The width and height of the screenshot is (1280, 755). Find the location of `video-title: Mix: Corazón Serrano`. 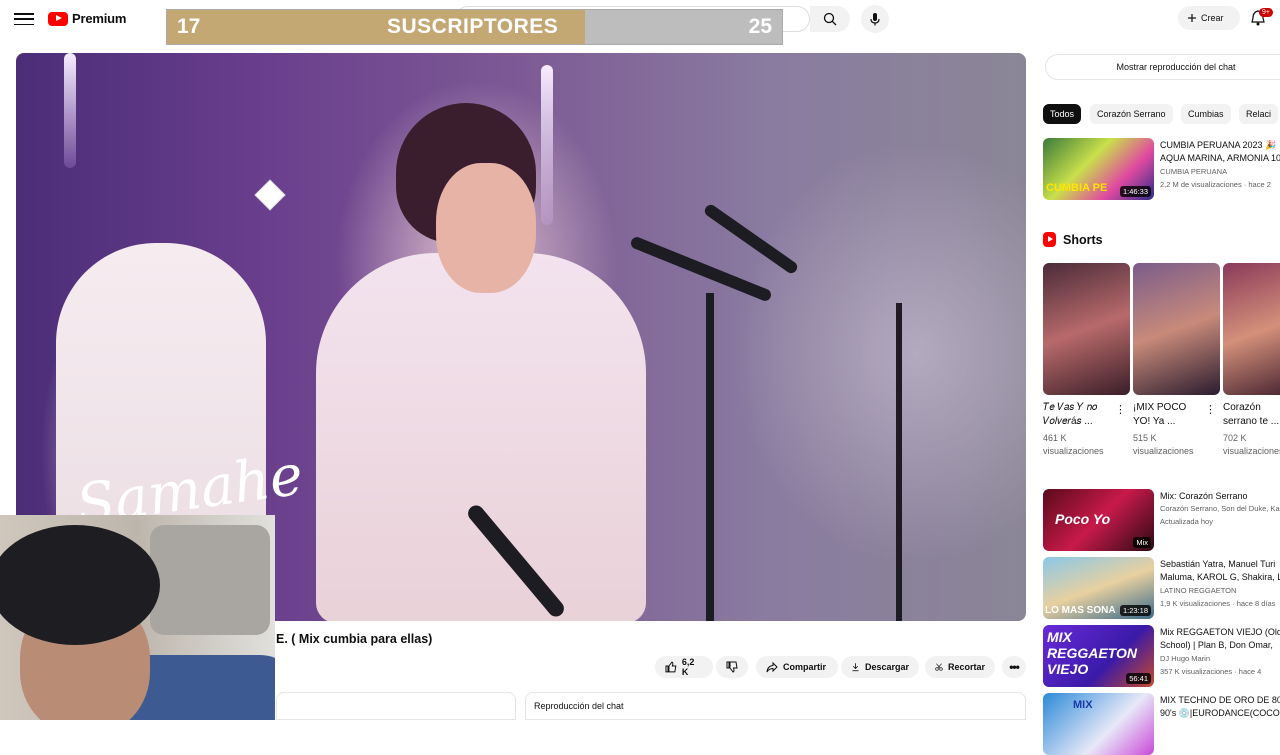

video-title: Mix: Corazón Serrano is located at coordinates (1220, 496).